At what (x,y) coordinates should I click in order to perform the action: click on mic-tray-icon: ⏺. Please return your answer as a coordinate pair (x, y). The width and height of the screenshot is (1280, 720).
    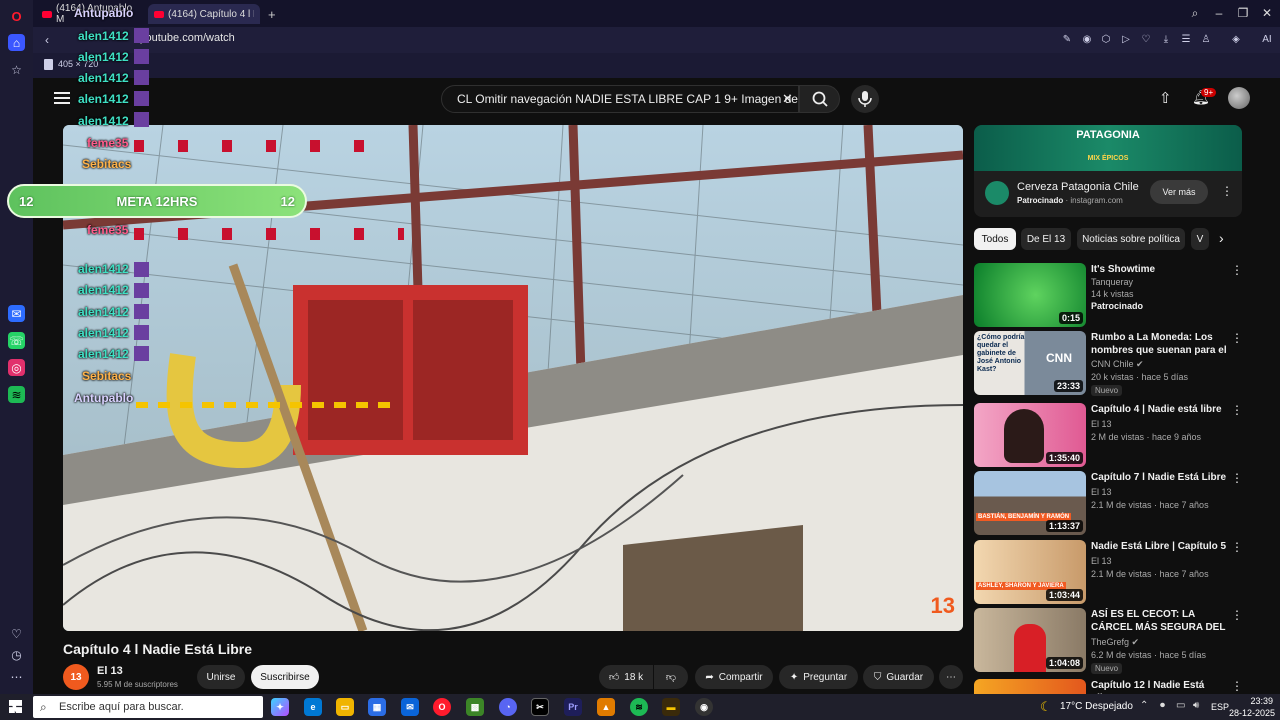
    Looking at the image, I should click on (1162, 705).